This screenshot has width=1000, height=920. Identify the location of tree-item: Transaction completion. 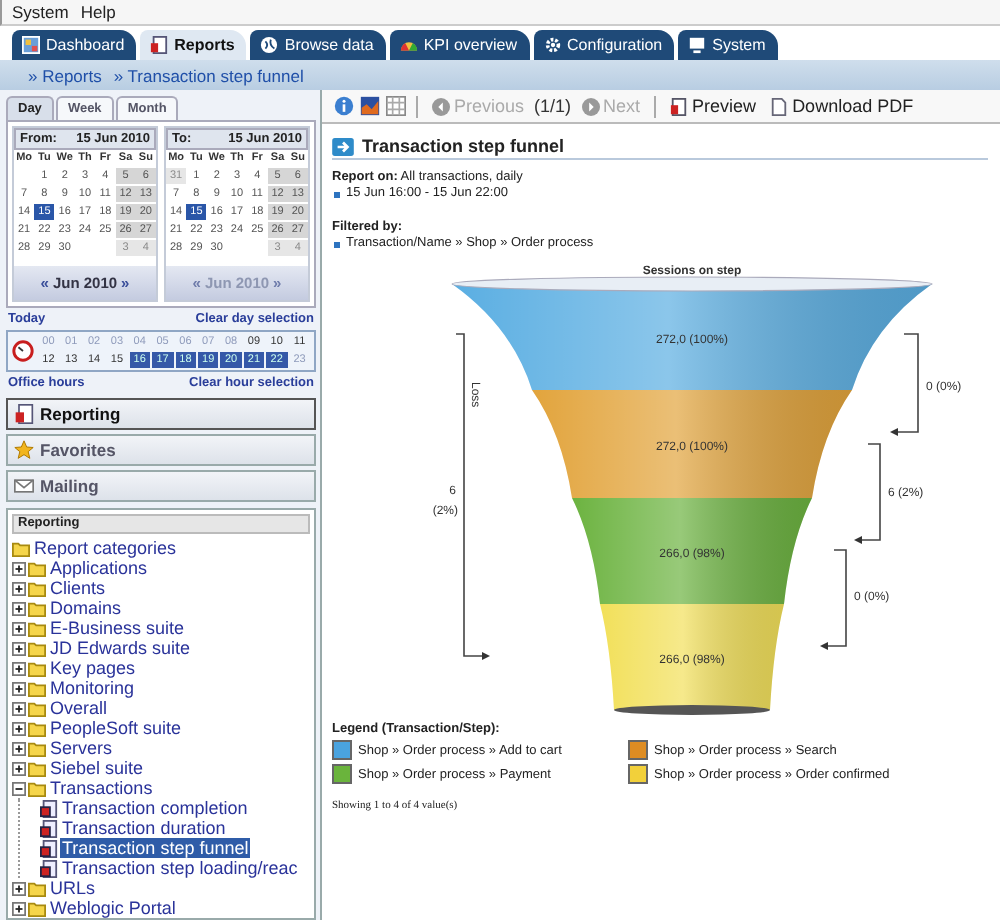
(155, 808).